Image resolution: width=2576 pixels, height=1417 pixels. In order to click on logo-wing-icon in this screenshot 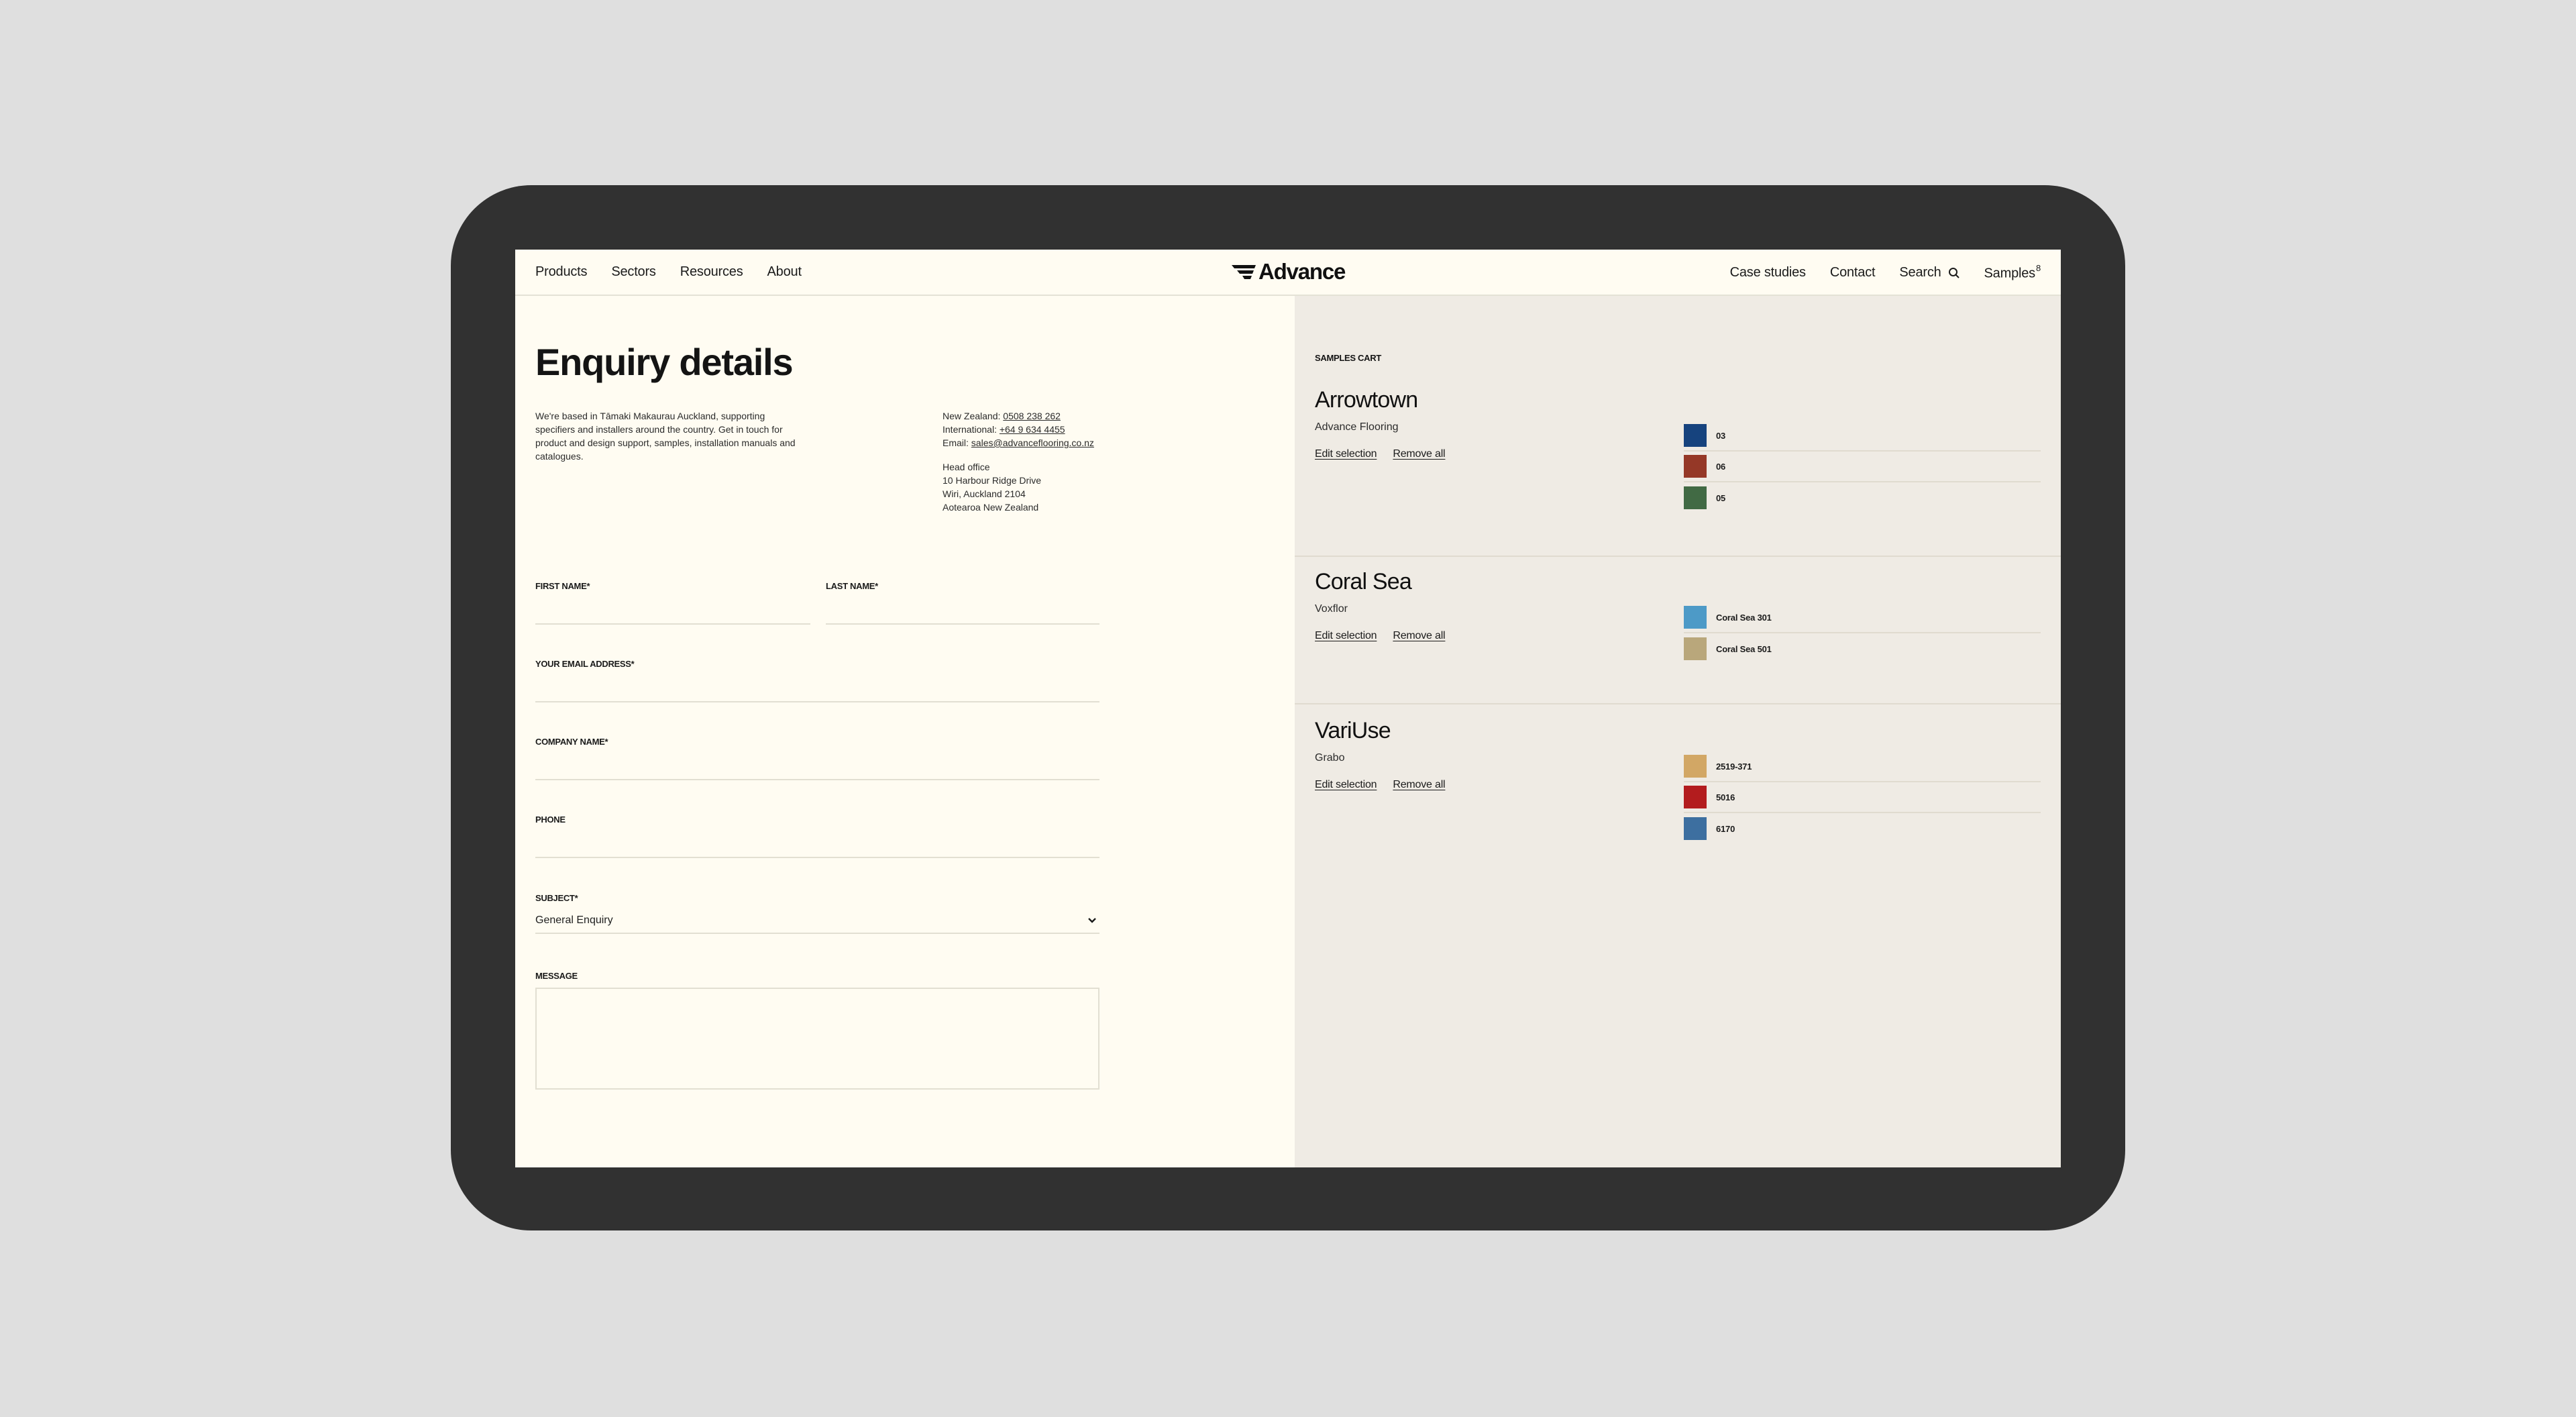, I will do `click(1244, 272)`.